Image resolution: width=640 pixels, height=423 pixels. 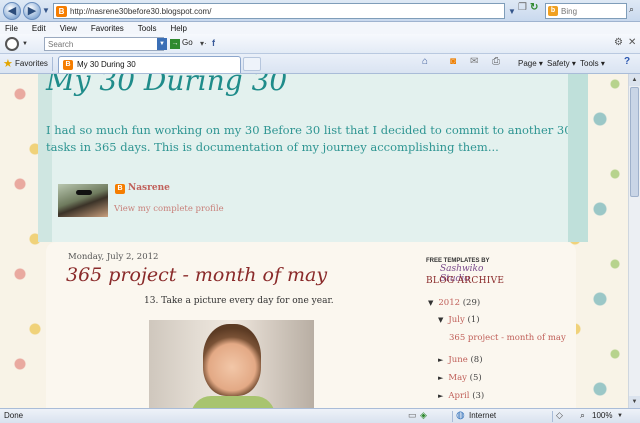 I want to click on post-photo, so click(x=231, y=364).